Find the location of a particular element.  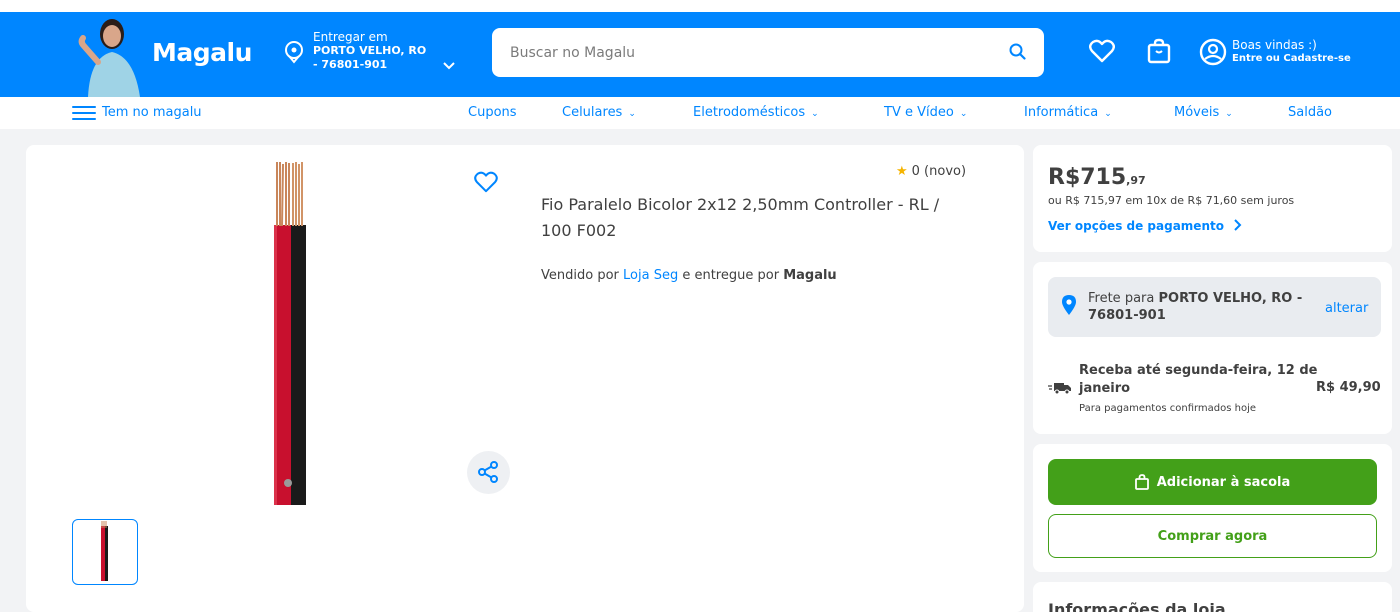

chevron-down-icon is located at coordinates (449, 66).